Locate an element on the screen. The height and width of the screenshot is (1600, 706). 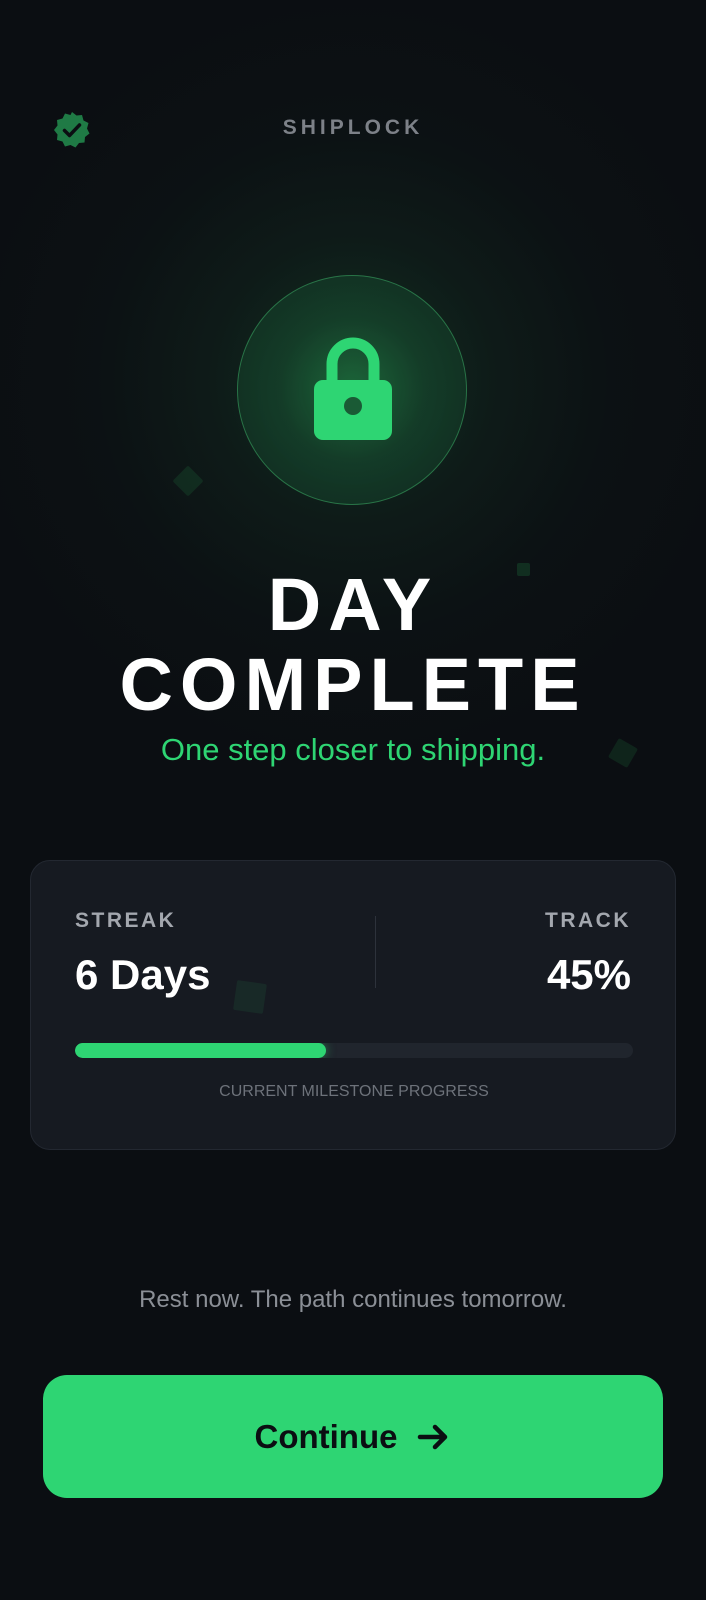
continue-button: Continue is located at coordinates (353, 1436).